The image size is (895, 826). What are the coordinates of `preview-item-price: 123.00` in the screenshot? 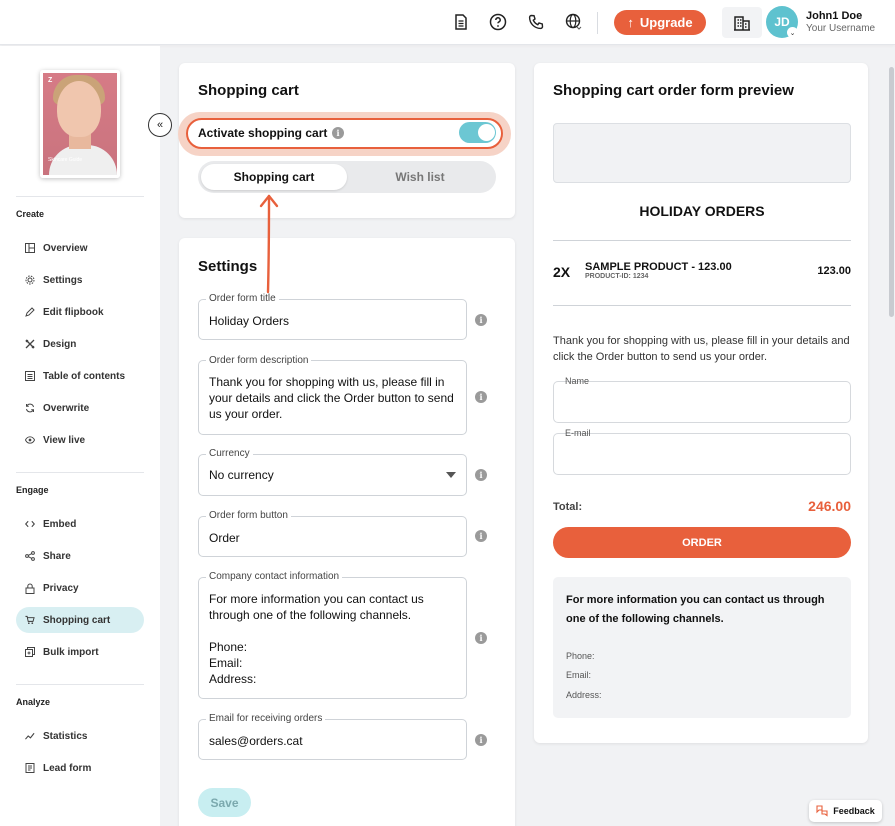 It's located at (834, 271).